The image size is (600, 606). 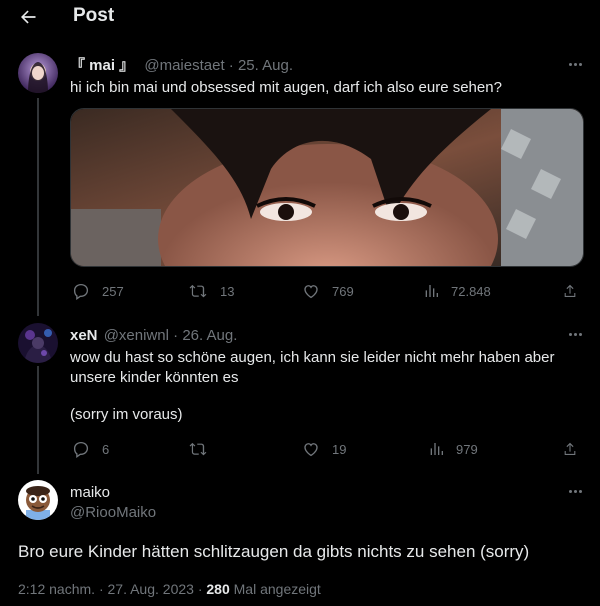 What do you see at coordinates (106, 449) in the screenshot?
I see `reply-count: 6` at bounding box center [106, 449].